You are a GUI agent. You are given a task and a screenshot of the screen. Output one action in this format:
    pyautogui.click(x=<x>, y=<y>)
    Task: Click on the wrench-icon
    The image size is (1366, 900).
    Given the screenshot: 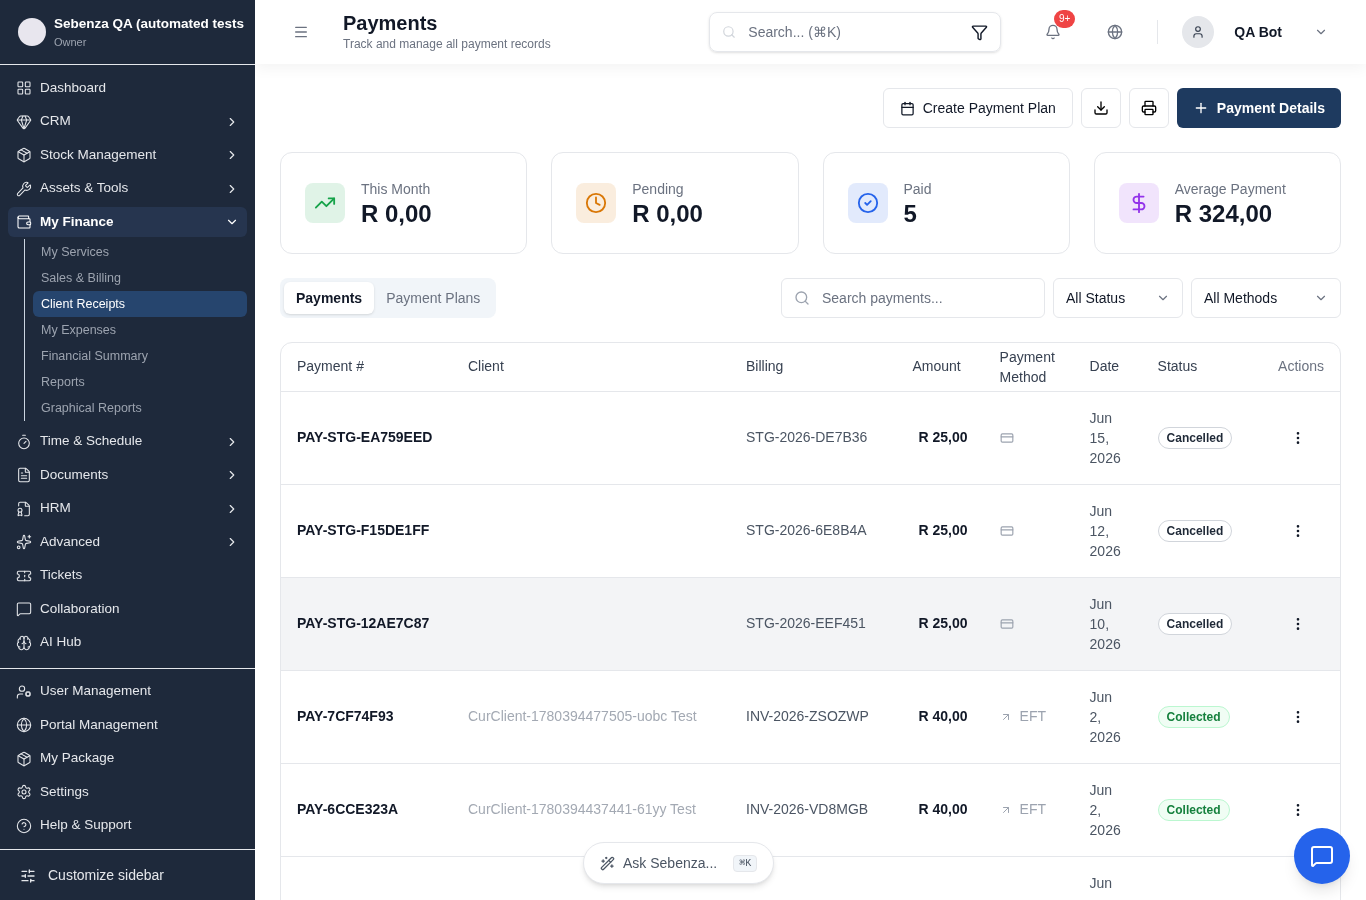 What is the action you would take?
    pyautogui.click(x=24, y=188)
    